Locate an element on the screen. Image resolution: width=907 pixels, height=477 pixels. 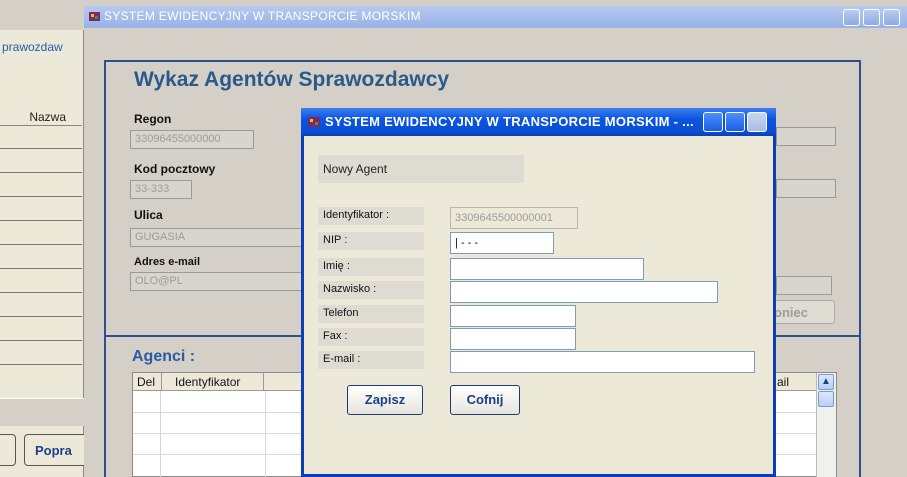
cancel-button: Cofnij is located at coordinates (485, 400).